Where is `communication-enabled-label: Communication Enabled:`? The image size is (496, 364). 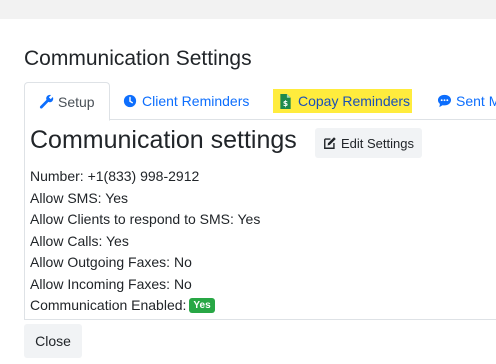 communication-enabled-label: Communication Enabled: is located at coordinates (108, 305).